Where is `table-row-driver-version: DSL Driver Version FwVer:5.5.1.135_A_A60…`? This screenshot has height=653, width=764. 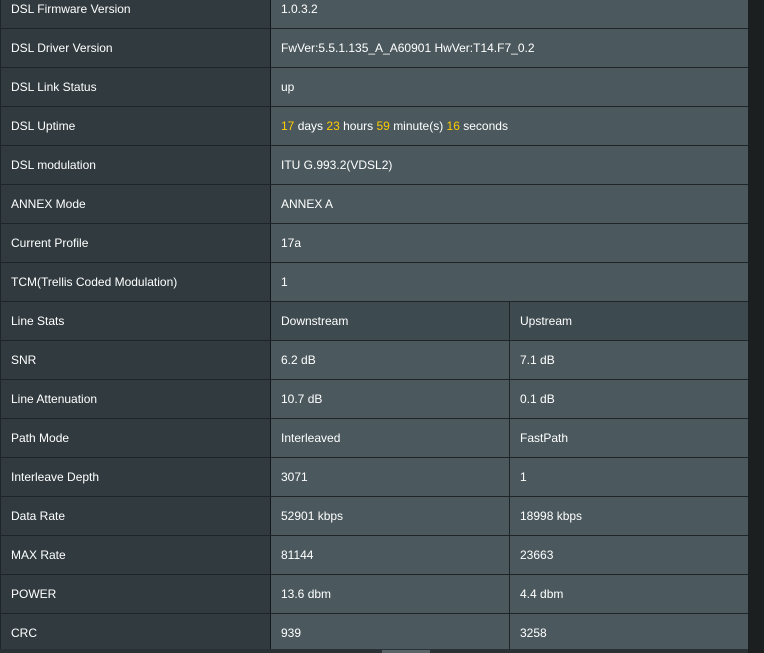 table-row-driver-version: DSL Driver Version FwVer:5.5.1.135_A_A60… is located at coordinates (375, 48).